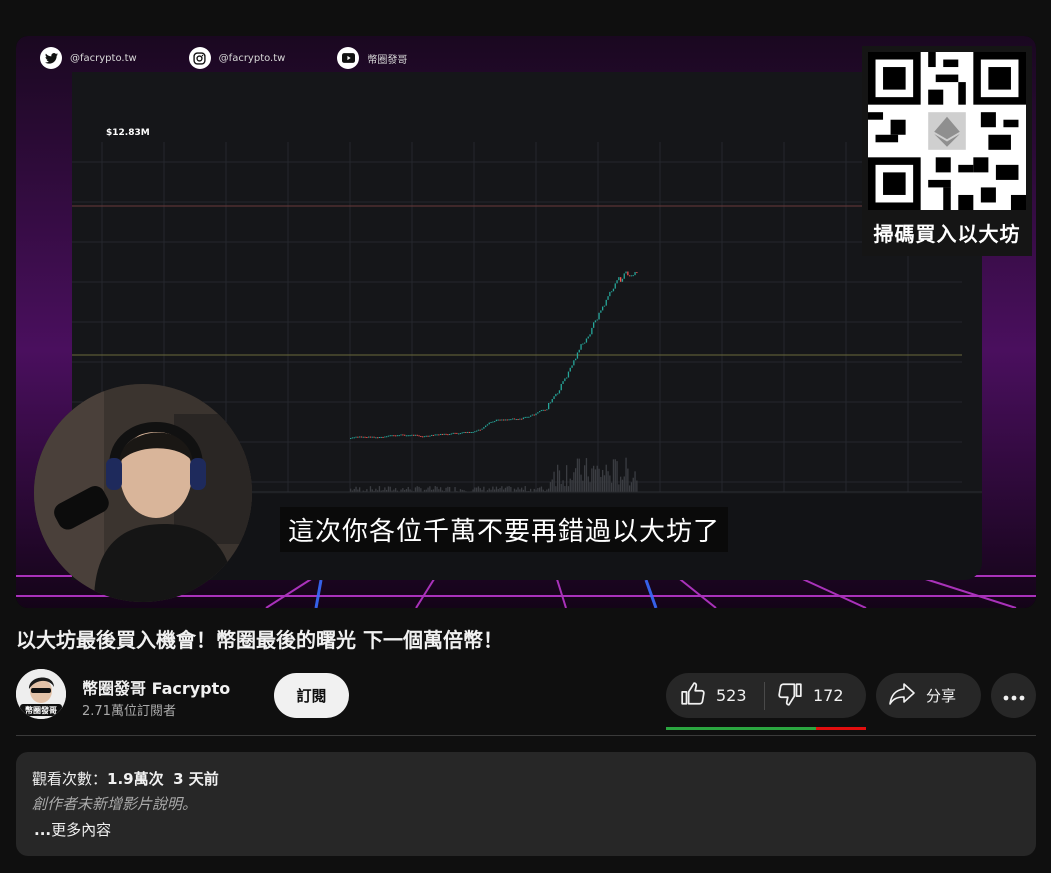 The image size is (1051, 873). What do you see at coordinates (814, 695) in the screenshot?
I see `dislike-button: 172` at bounding box center [814, 695].